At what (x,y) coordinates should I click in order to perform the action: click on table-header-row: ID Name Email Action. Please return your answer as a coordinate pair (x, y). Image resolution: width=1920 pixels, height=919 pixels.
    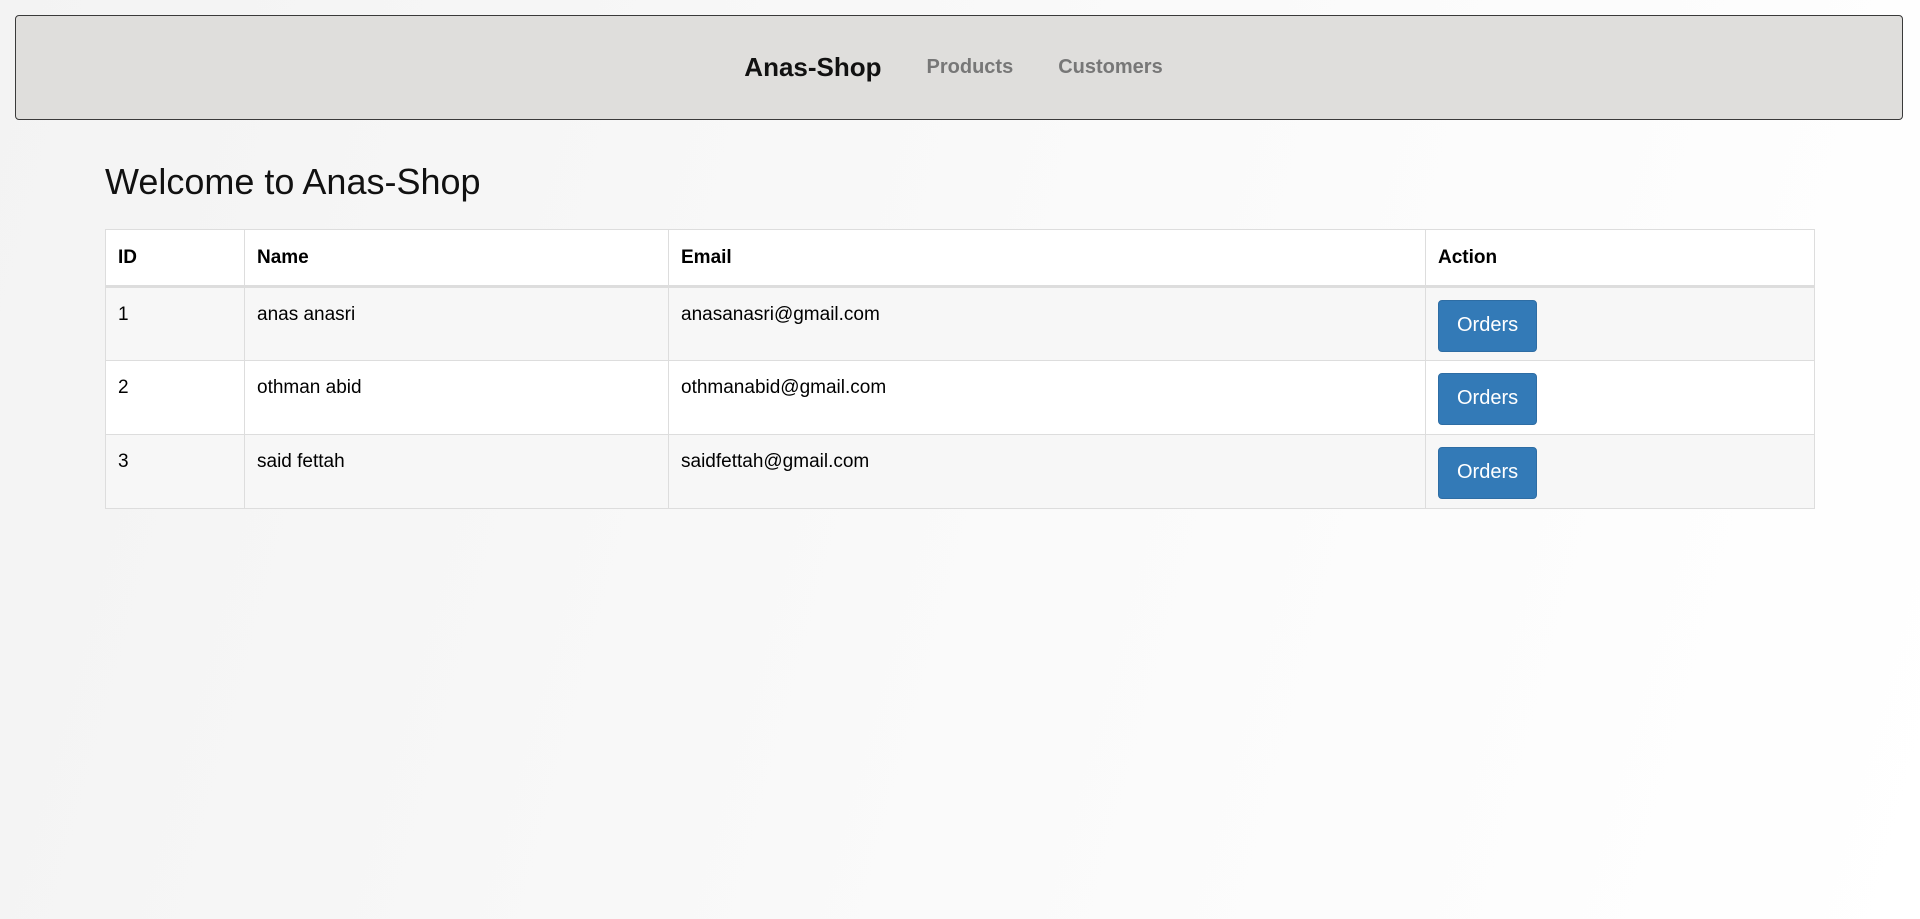
    Looking at the image, I should click on (960, 258).